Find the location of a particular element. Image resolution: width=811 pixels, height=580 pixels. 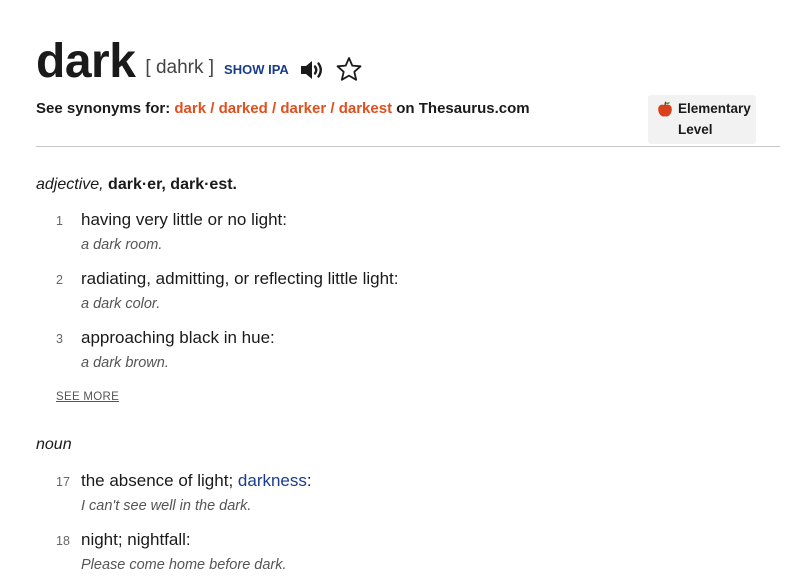

definition-example: I can't see well in the dark. is located at coordinates (166, 506).